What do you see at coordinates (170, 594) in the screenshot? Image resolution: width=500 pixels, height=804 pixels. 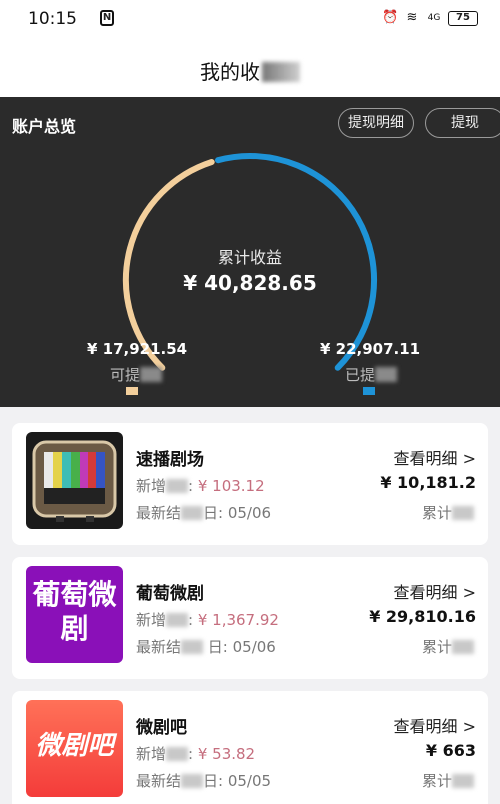 I see `platform-name: 葡萄微剧` at bounding box center [170, 594].